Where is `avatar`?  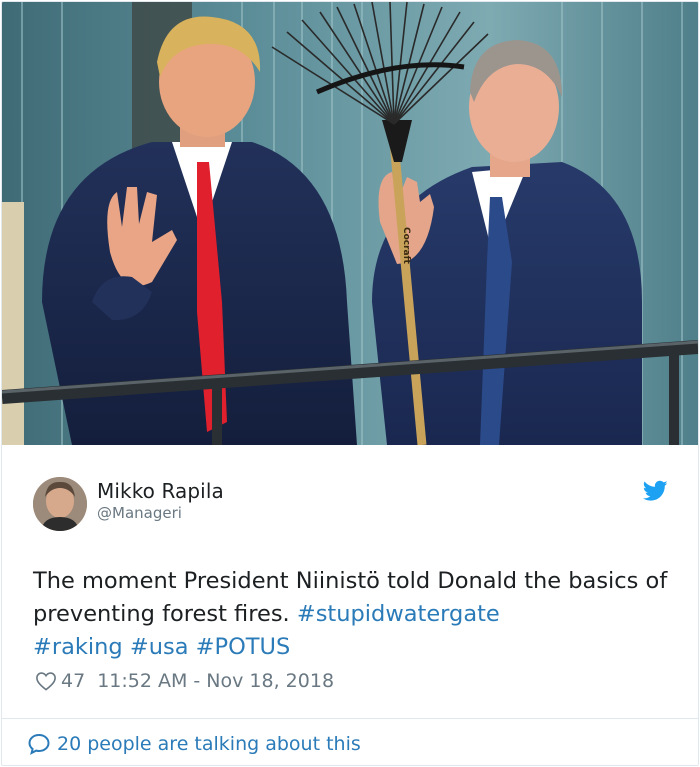 avatar is located at coordinates (60, 504).